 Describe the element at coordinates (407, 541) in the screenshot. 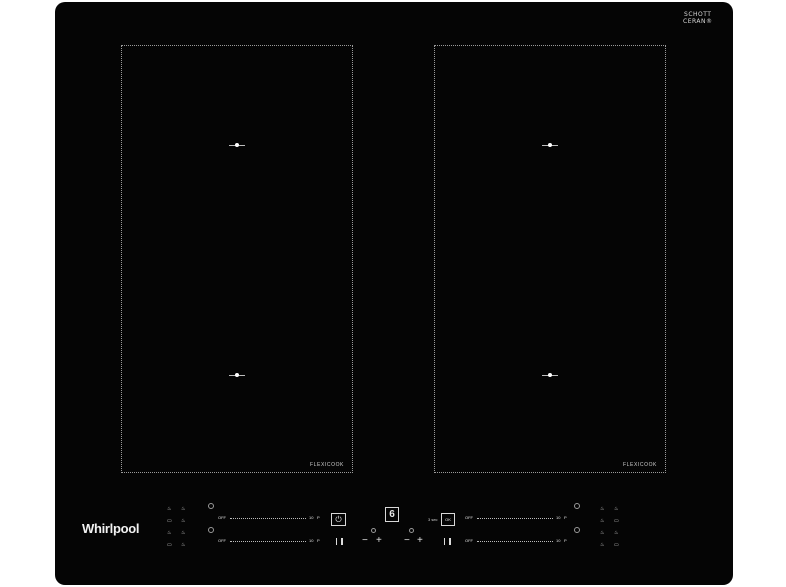

I see `timer-minus-button-2: −` at that location.